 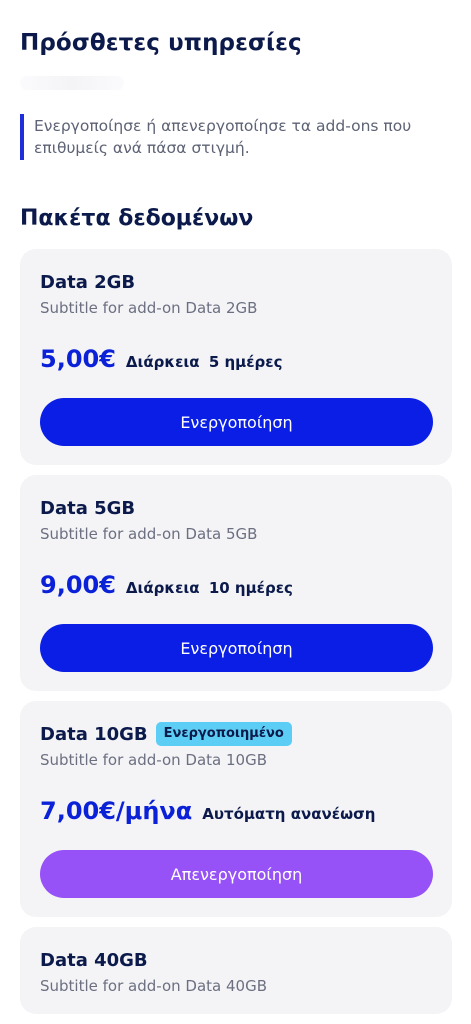 What do you see at coordinates (153, 986) in the screenshot?
I see `card-subtitle: Subtitle for add-on Data 40GB` at bounding box center [153, 986].